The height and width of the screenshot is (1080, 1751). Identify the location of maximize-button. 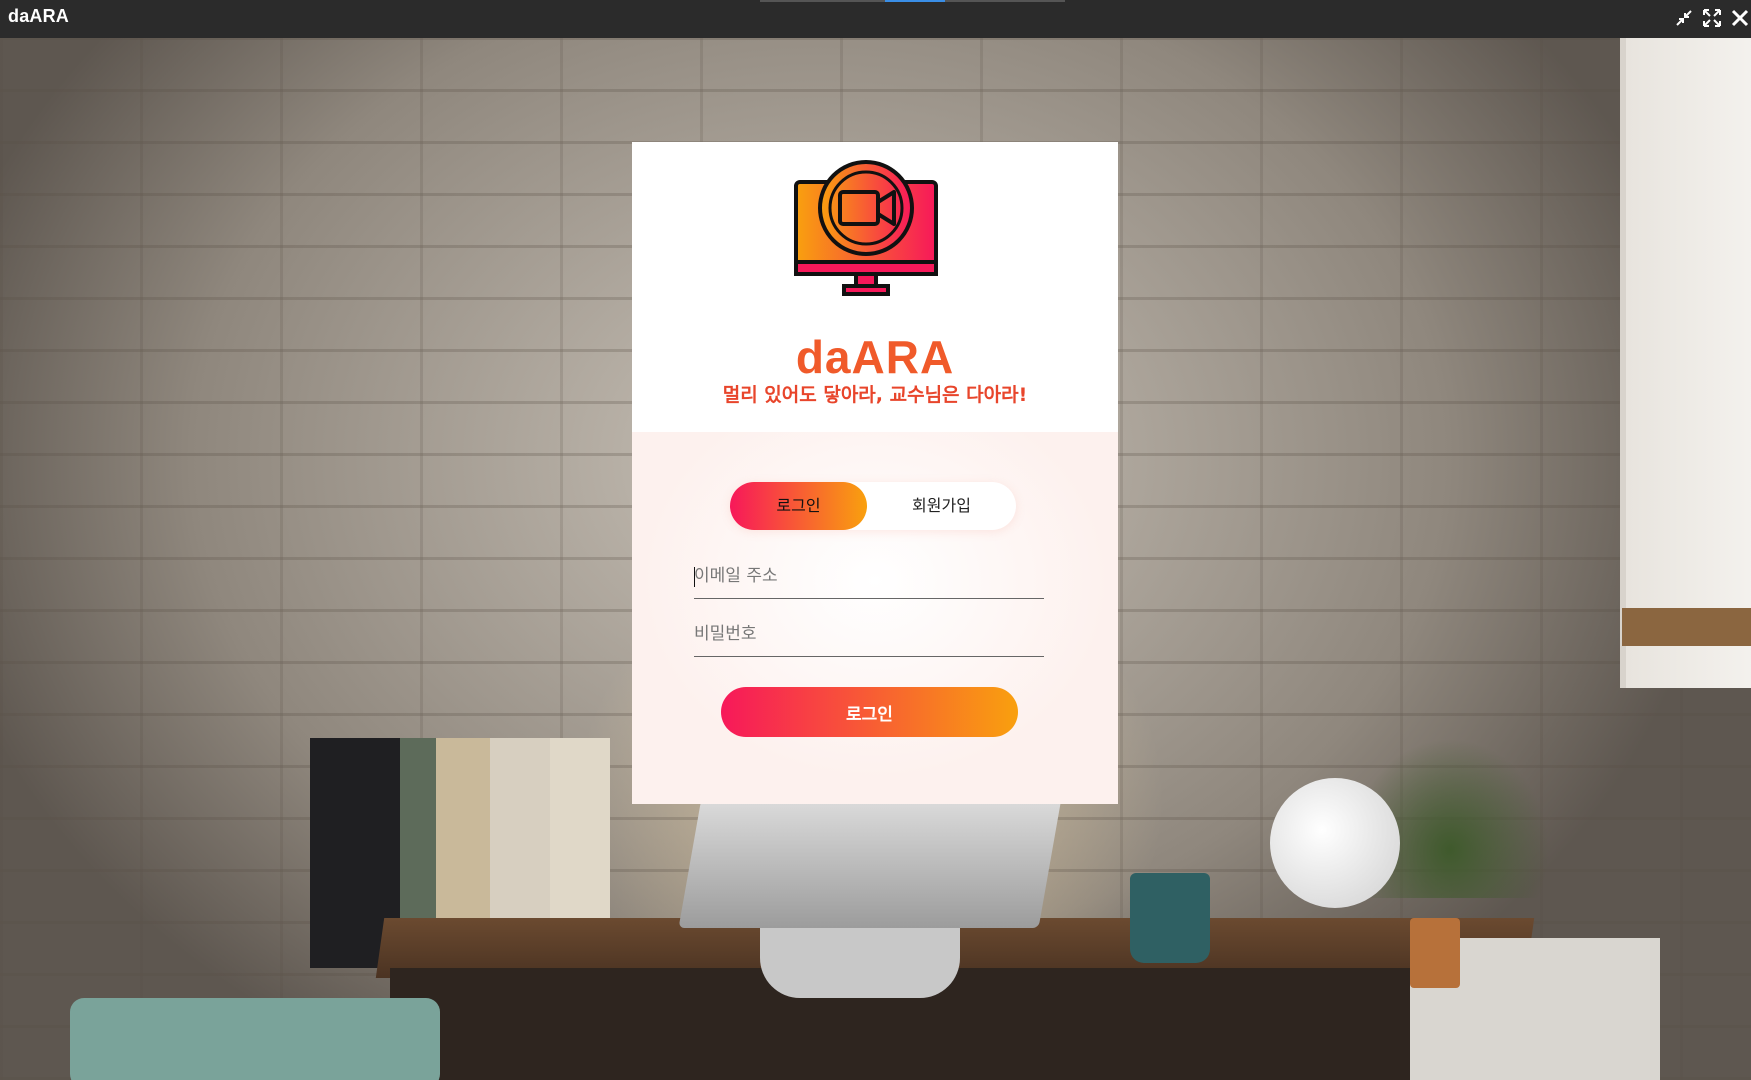
(1712, 18).